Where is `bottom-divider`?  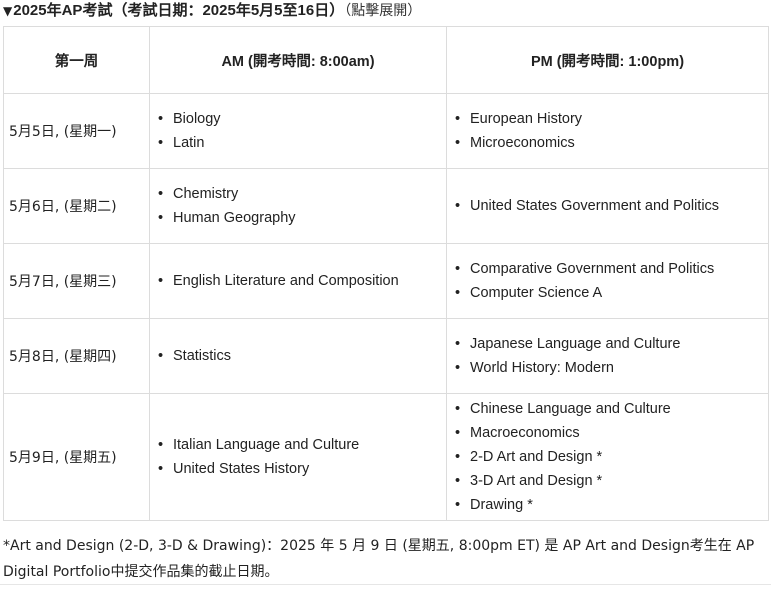 bottom-divider is located at coordinates (385, 584).